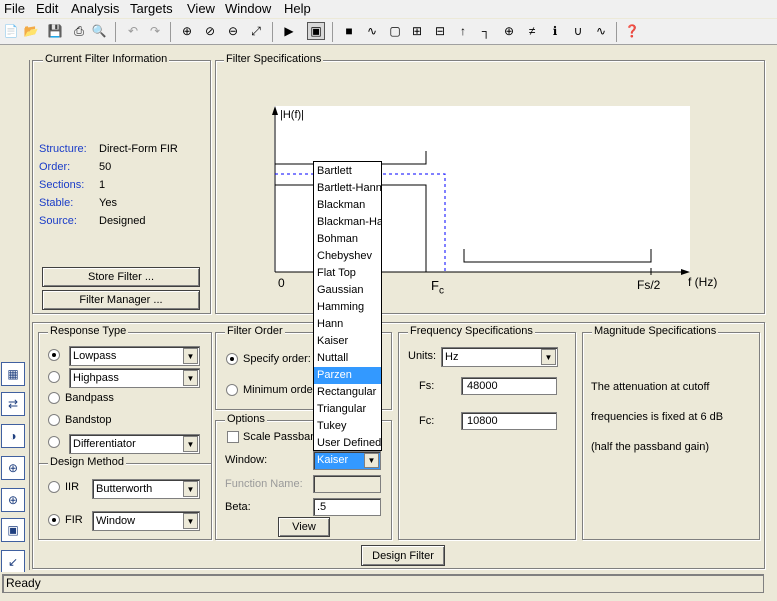  What do you see at coordinates (138, 149) in the screenshot?
I see `structure-value: Direct-Form FIR` at bounding box center [138, 149].